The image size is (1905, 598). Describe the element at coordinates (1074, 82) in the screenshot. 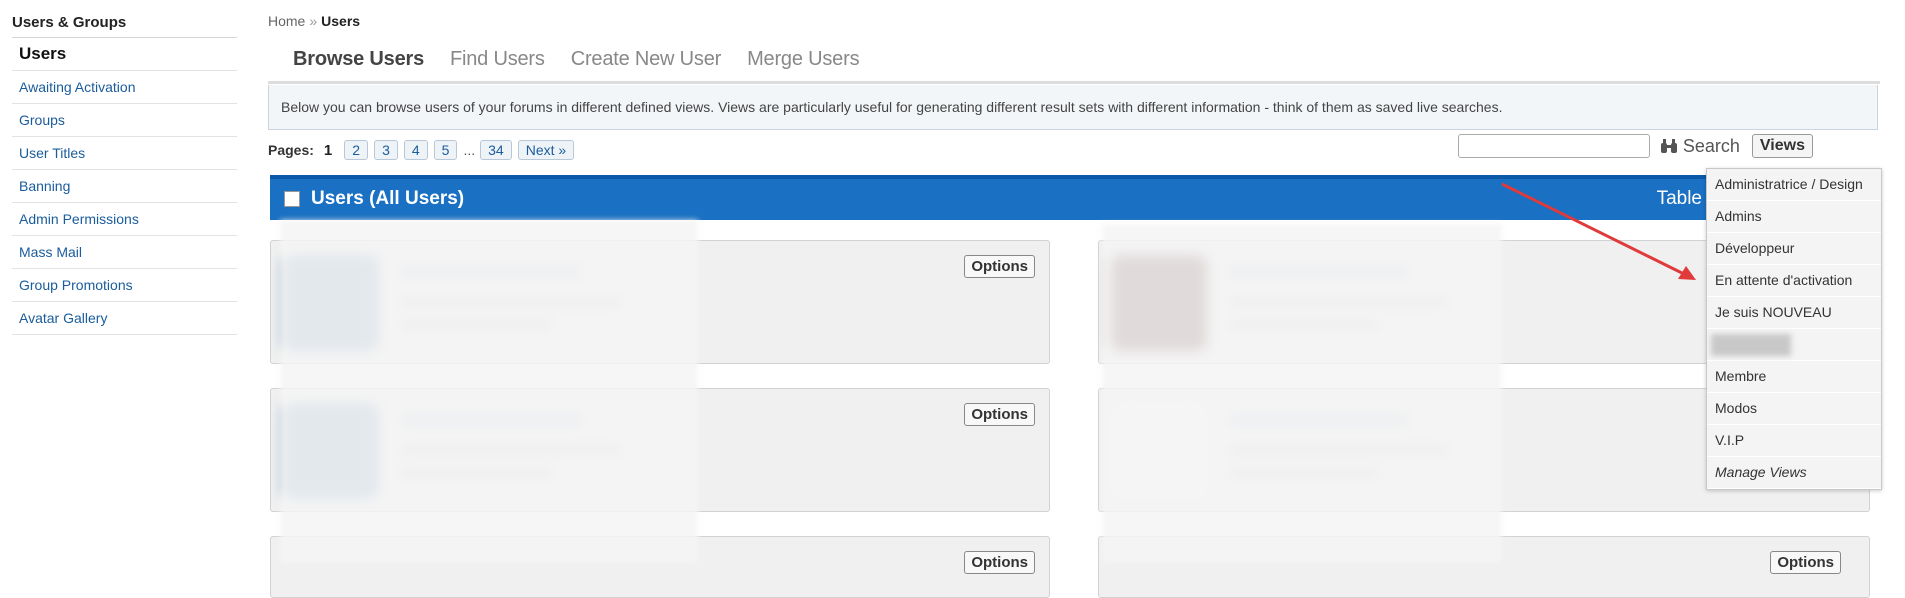

I see `tabs-underline` at that location.